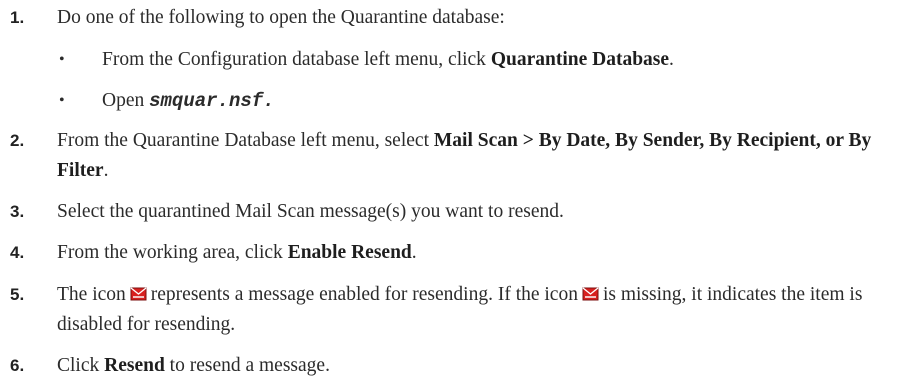  What do you see at coordinates (17, 365) in the screenshot?
I see `step-number: 6.` at bounding box center [17, 365].